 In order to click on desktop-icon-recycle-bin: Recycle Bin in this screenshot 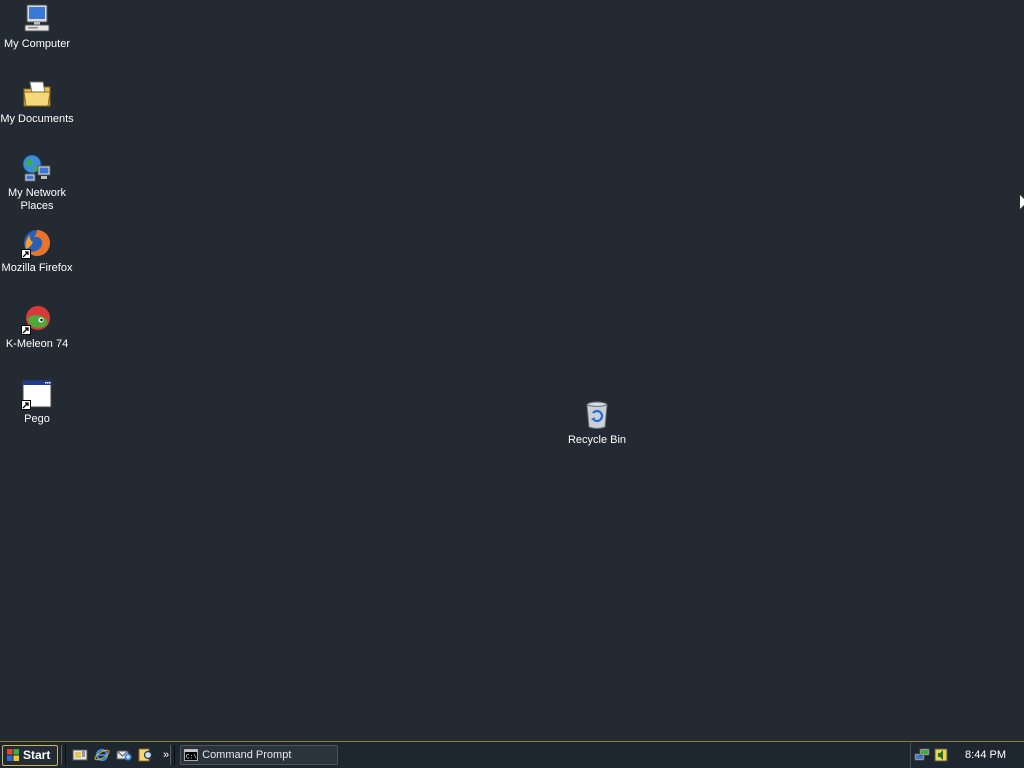, I will do `click(597, 422)`.